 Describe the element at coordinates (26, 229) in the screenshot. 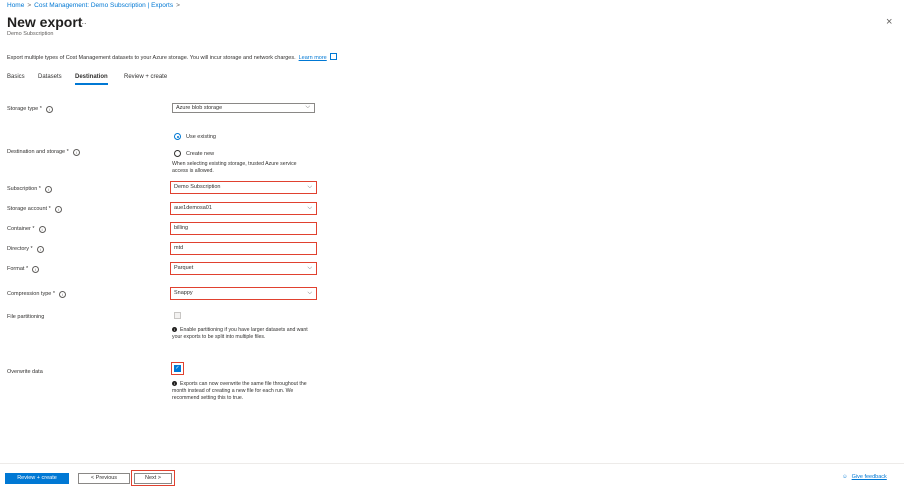

I see `container-label: Container * i` at that location.